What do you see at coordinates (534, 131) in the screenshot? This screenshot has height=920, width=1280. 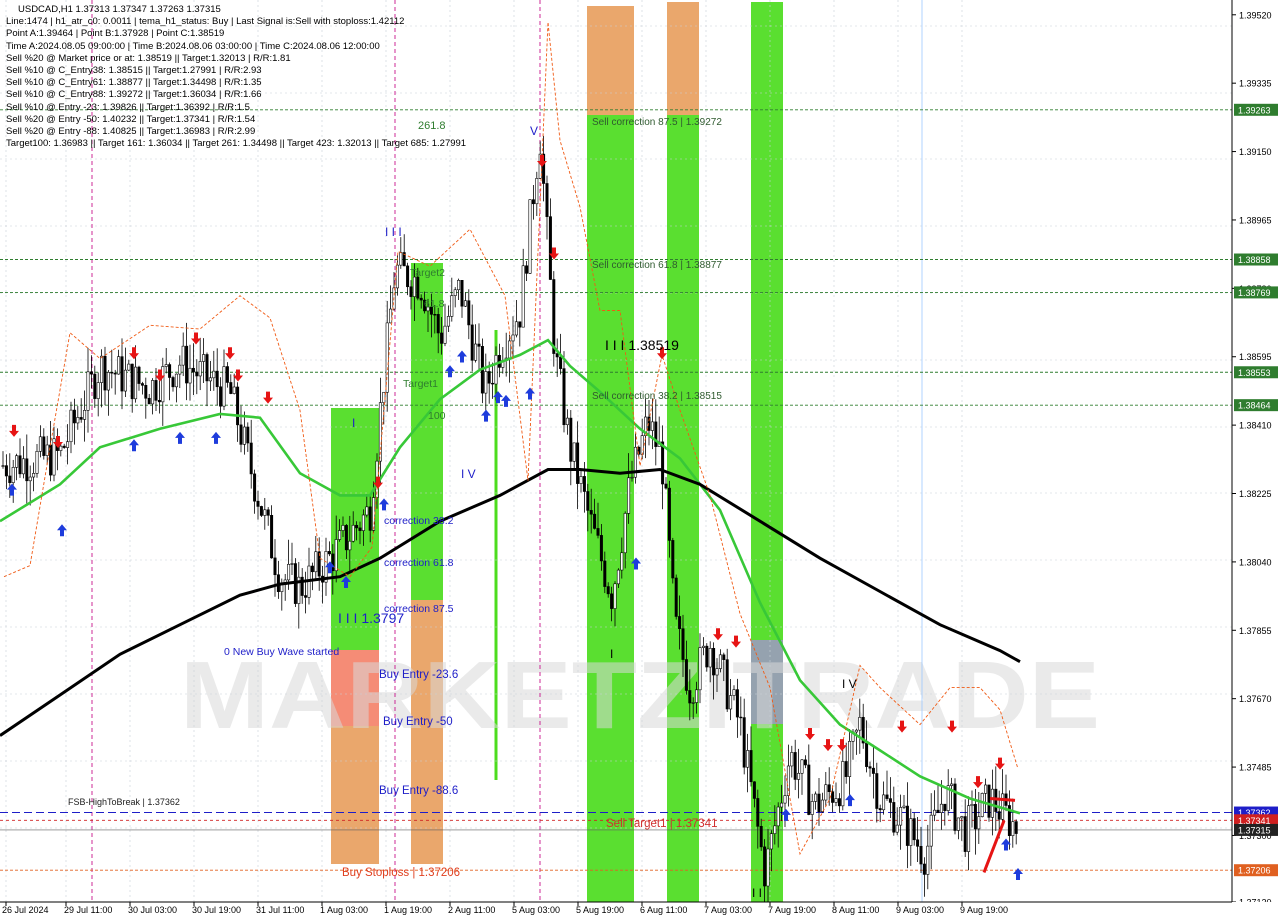 I see `chart-annotation: V` at bounding box center [534, 131].